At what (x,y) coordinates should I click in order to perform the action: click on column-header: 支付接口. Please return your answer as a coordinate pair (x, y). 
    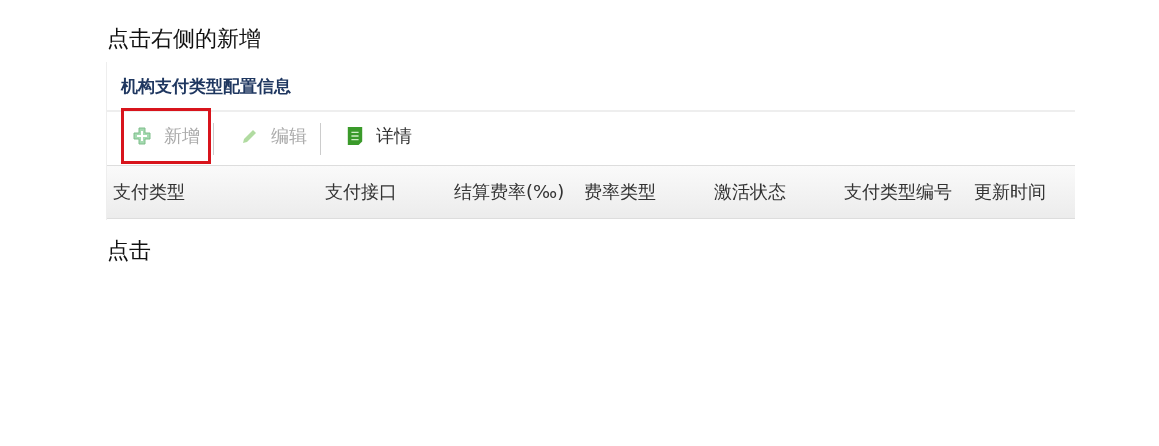
    Looking at the image, I should click on (361, 192).